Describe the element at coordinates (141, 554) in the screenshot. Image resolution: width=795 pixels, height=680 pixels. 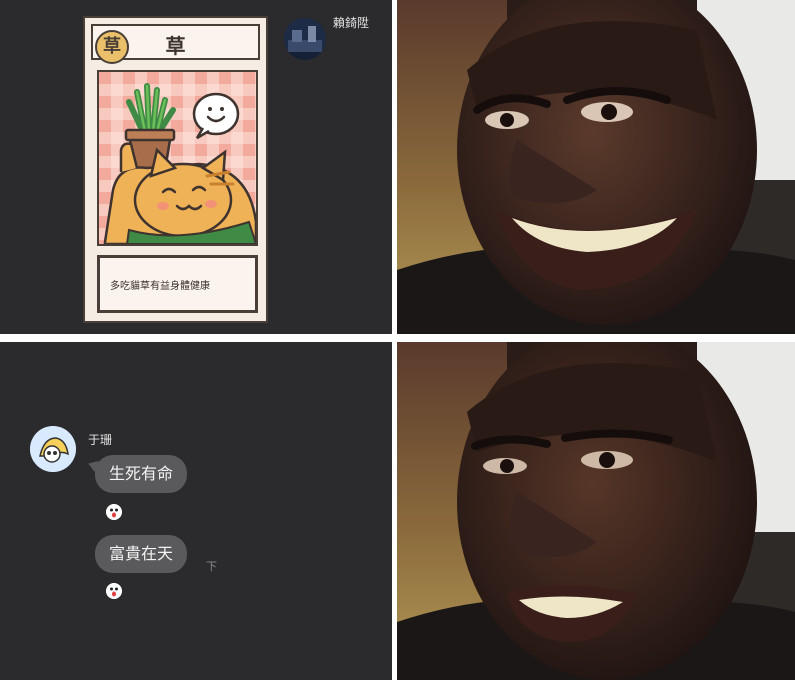
I see `message-bubble-2: 富貴在天` at that location.